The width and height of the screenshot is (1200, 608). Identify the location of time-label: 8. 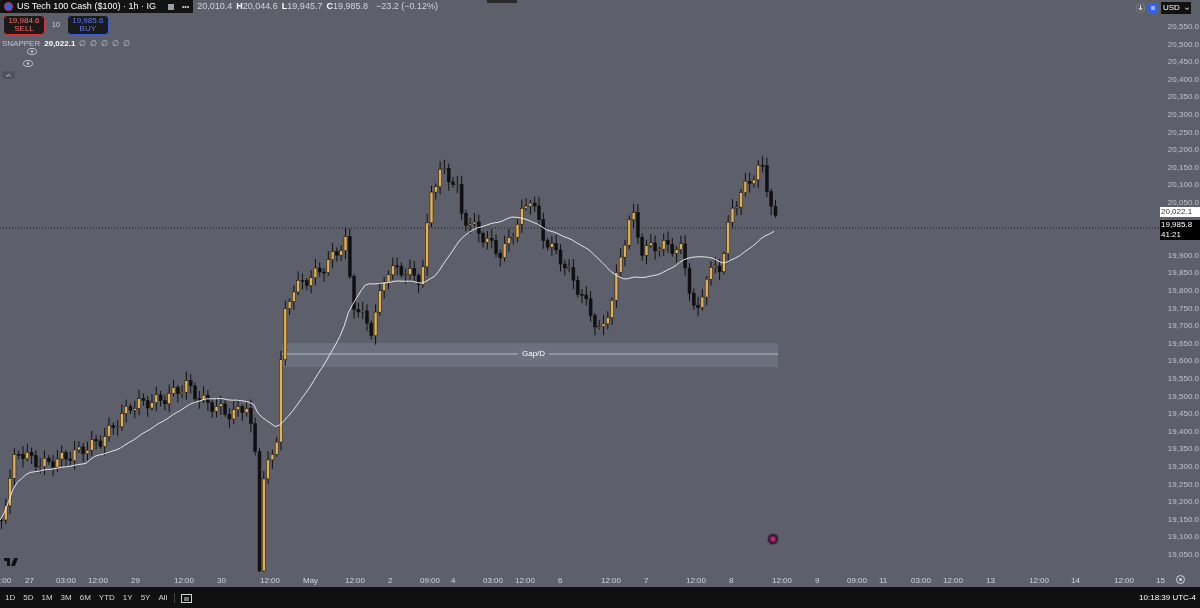
(731, 581).